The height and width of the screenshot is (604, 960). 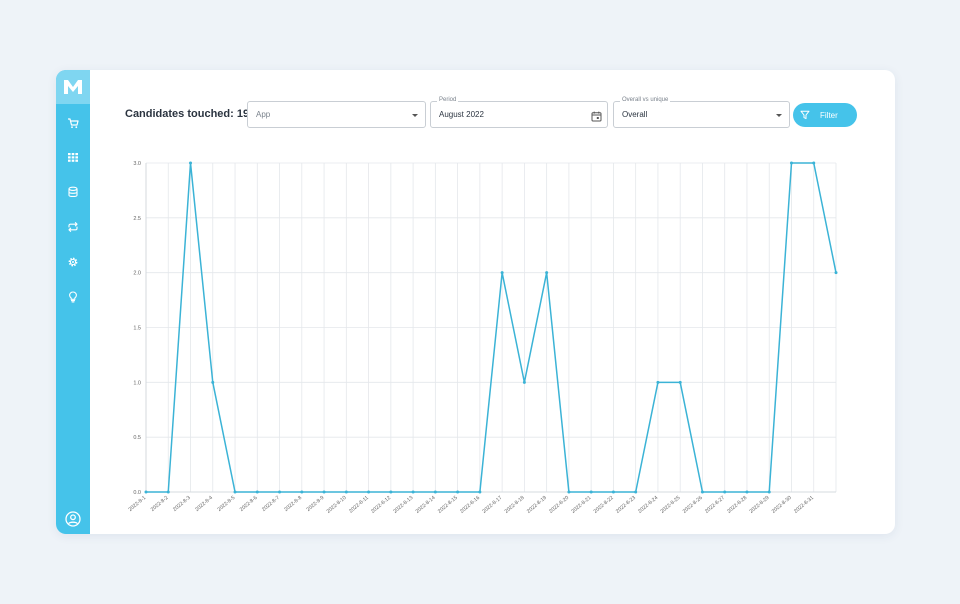 I want to click on x-tick-label: 2022-8-25, so click(x=671, y=505).